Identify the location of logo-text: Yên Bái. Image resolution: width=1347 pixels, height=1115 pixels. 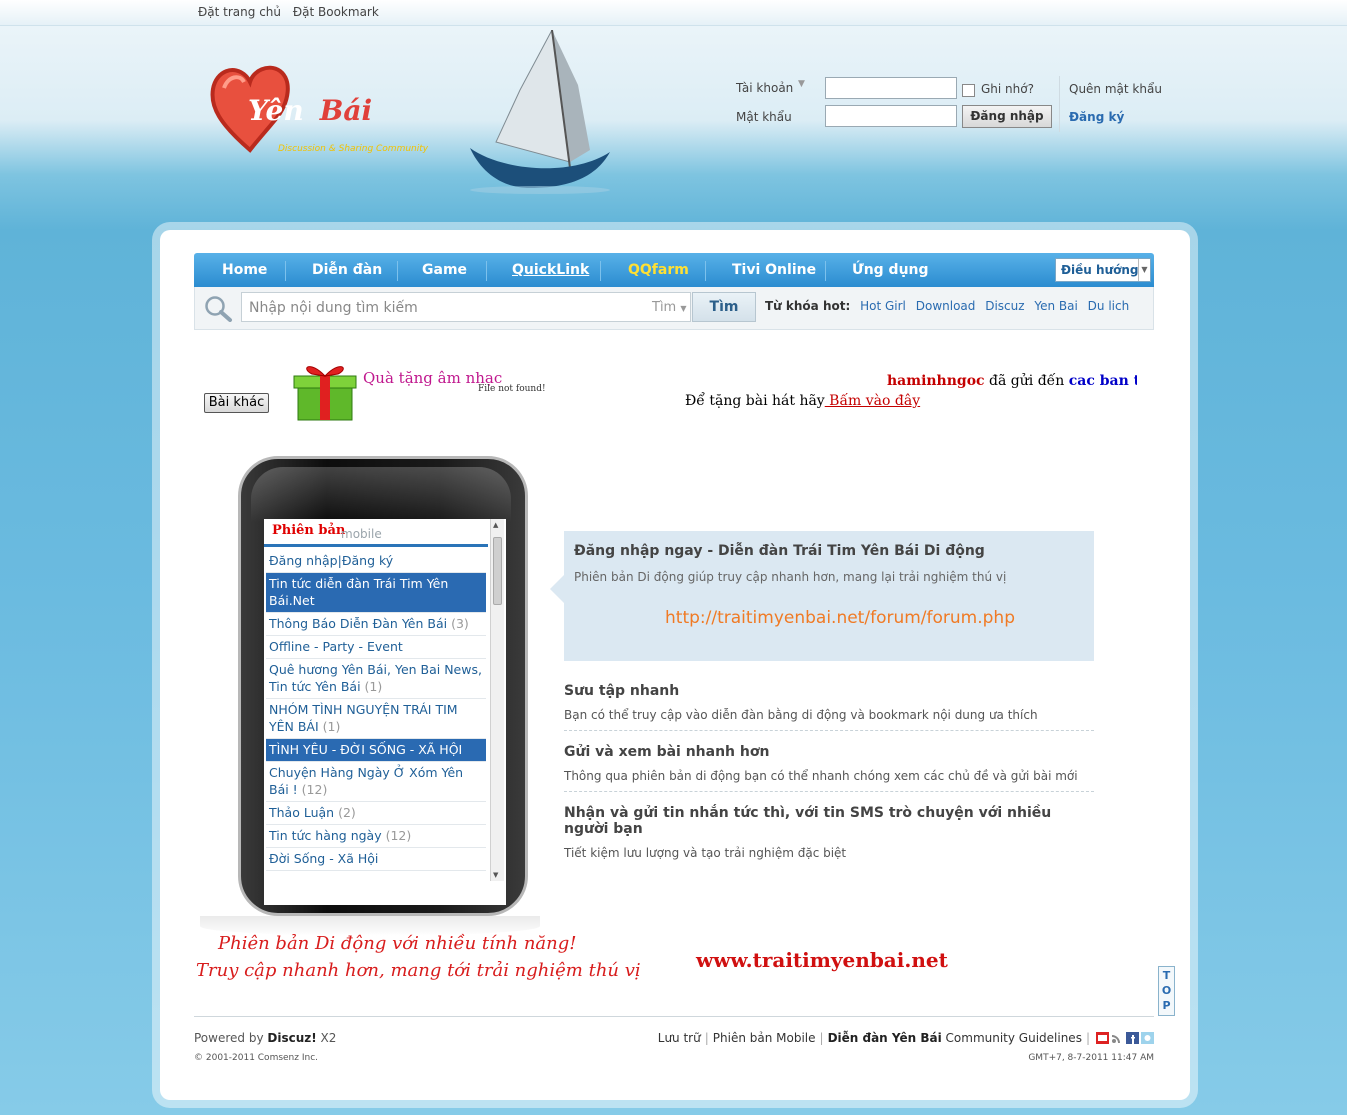
(310, 110).